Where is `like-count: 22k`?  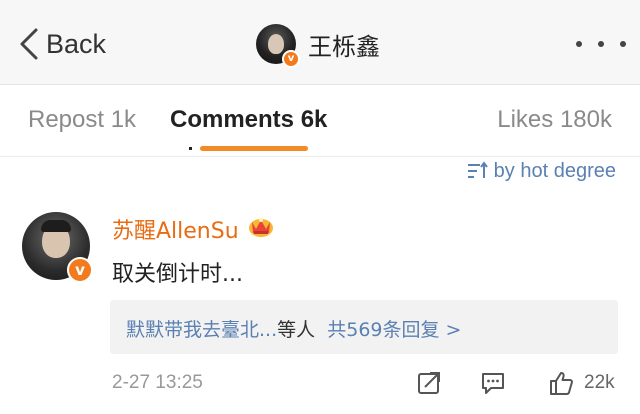 like-count: 22k is located at coordinates (599, 382).